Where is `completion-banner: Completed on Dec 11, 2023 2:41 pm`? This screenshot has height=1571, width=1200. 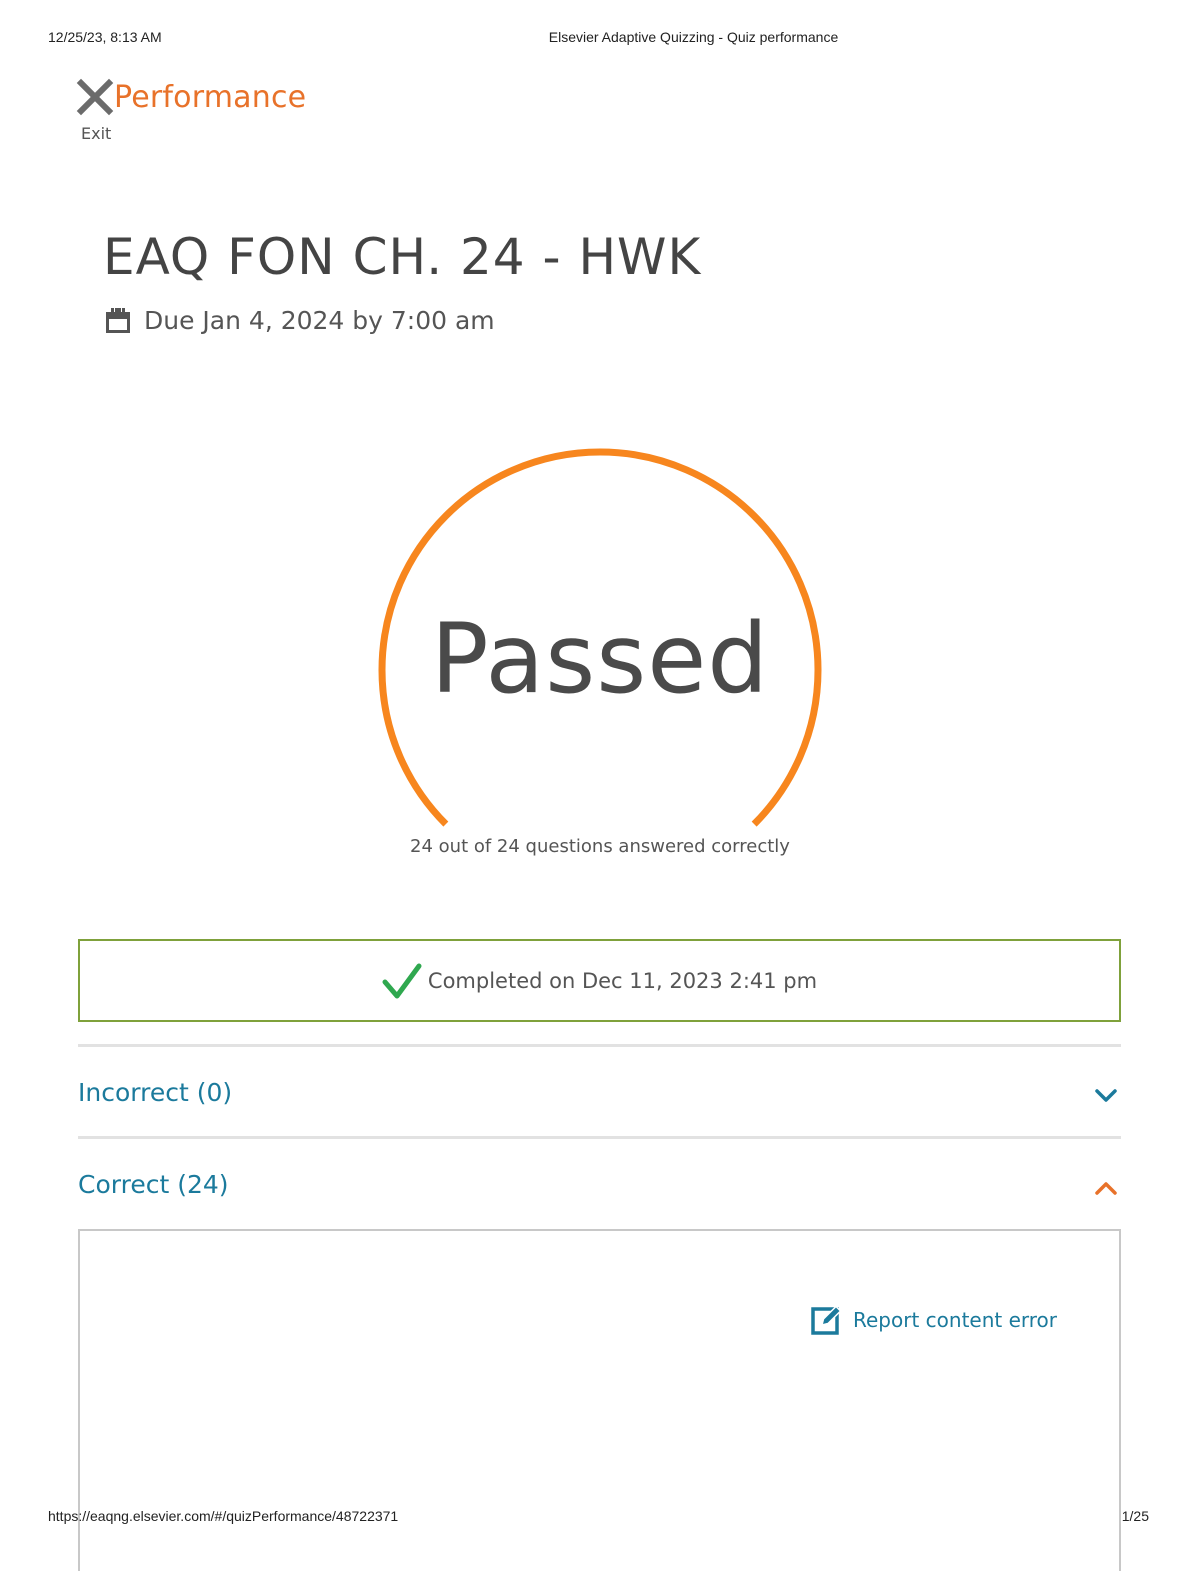 completion-banner: Completed on Dec 11, 2023 2:41 pm is located at coordinates (599, 980).